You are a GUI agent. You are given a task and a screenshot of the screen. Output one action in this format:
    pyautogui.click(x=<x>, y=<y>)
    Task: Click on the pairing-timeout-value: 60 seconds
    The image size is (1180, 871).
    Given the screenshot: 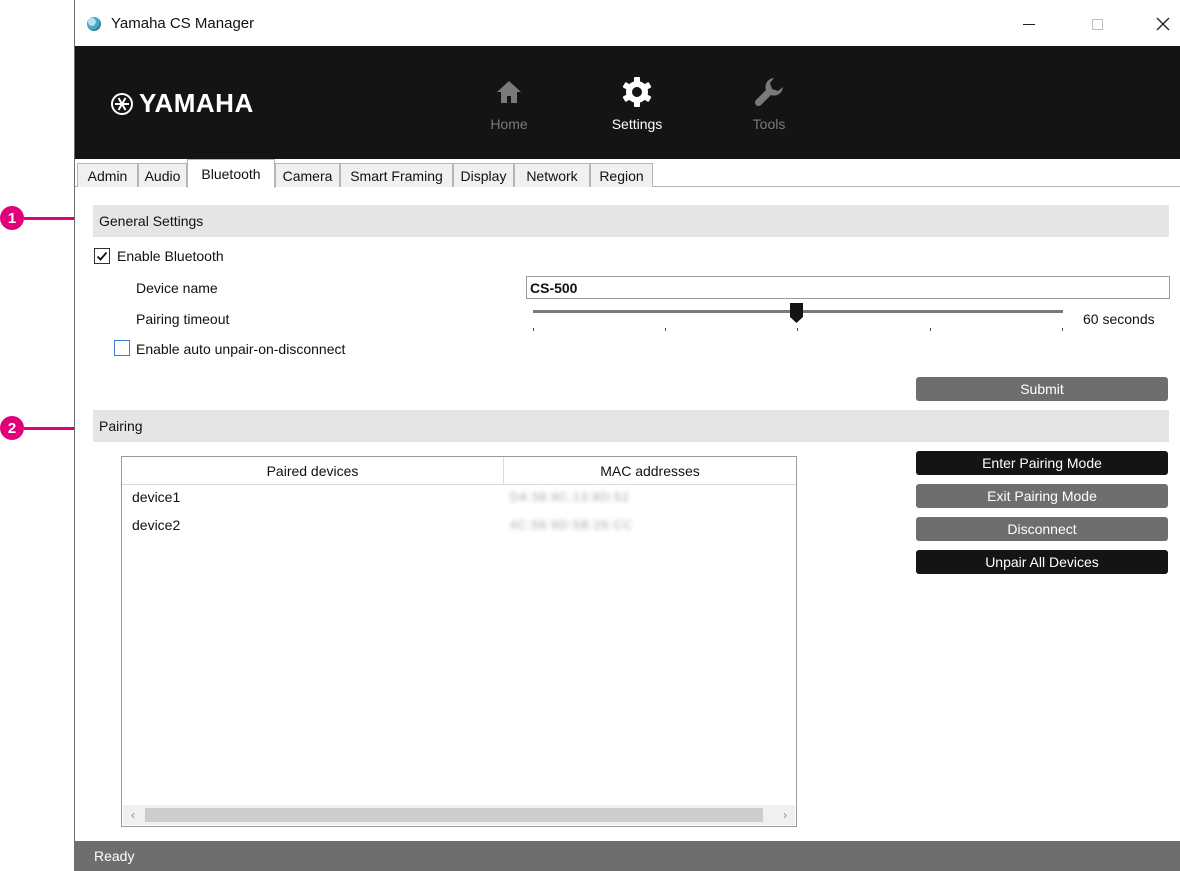 What is the action you would take?
    pyautogui.click(x=1119, y=319)
    